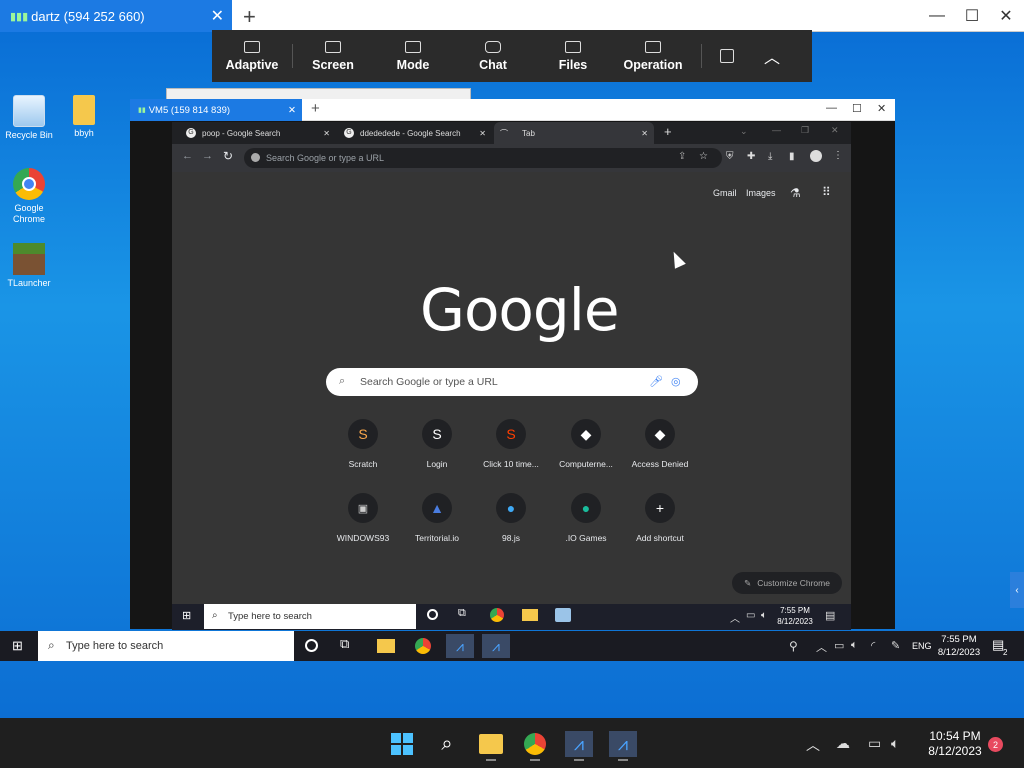 Image resolution: width=1024 pixels, height=768 pixels. Describe the element at coordinates (258, 133) in the screenshot. I see `chrome-tab: G poop - Google Search ✕` at that location.